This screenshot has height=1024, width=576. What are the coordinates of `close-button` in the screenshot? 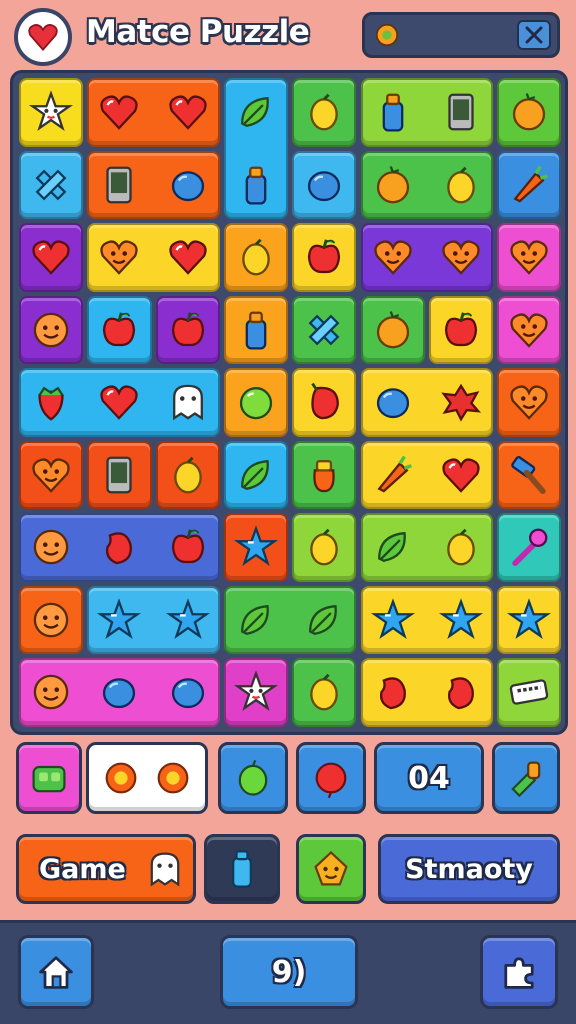 It's located at (534, 35).